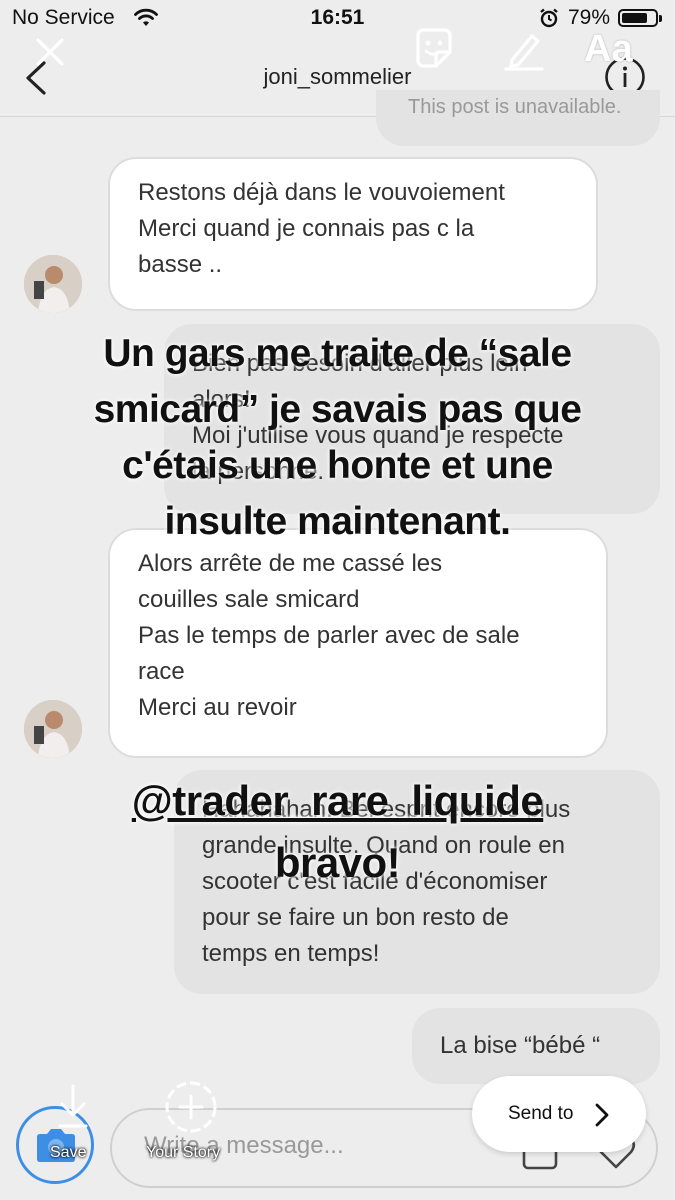 This screenshot has height=1200, width=675. I want to click on save-label: Save, so click(68, 1153).